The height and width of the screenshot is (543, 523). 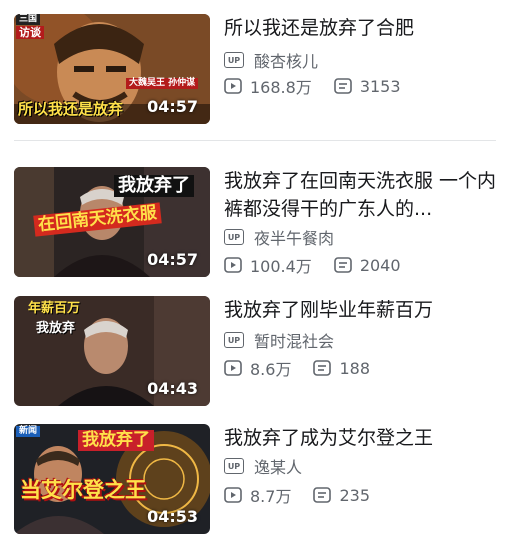 I want to click on stats-row: 8.7万 235, so click(x=297, y=495).